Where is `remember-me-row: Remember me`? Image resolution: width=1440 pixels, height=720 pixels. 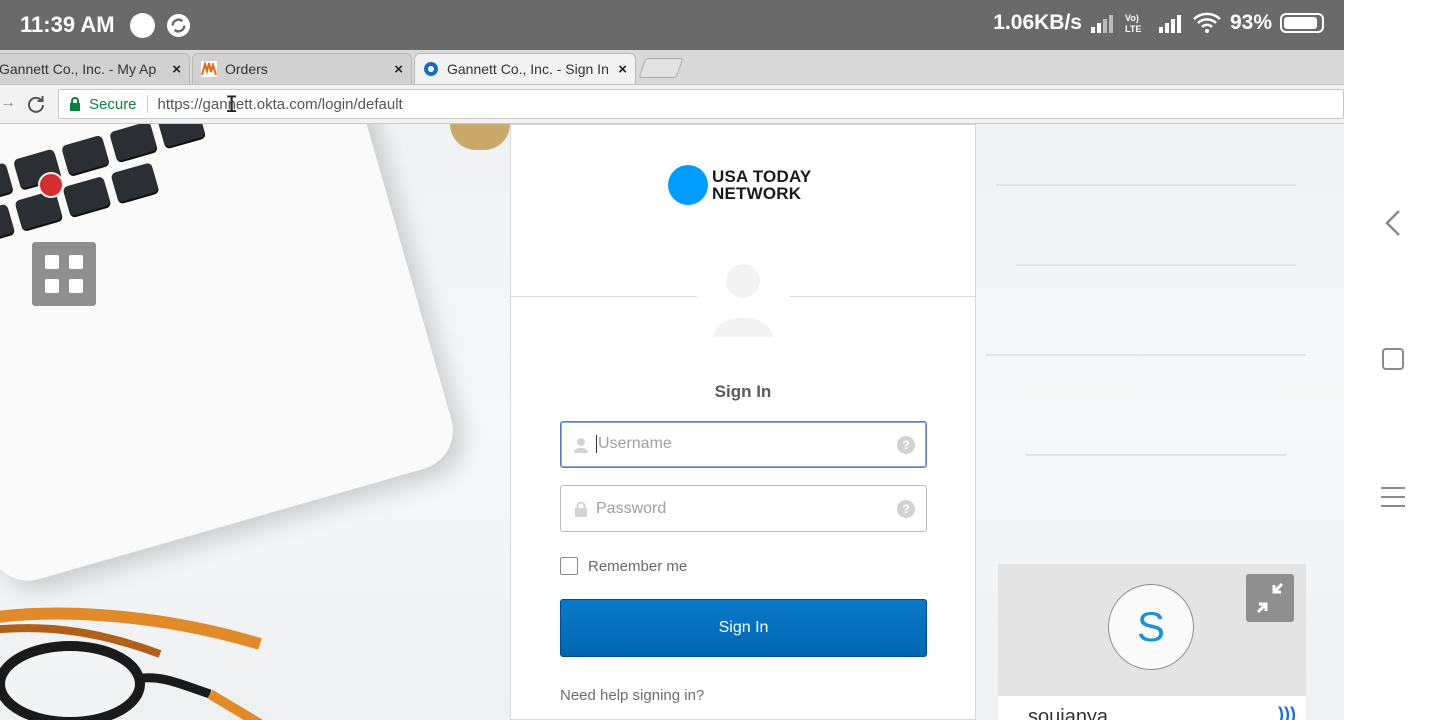
remember-me-row: Remember me is located at coordinates (623, 566).